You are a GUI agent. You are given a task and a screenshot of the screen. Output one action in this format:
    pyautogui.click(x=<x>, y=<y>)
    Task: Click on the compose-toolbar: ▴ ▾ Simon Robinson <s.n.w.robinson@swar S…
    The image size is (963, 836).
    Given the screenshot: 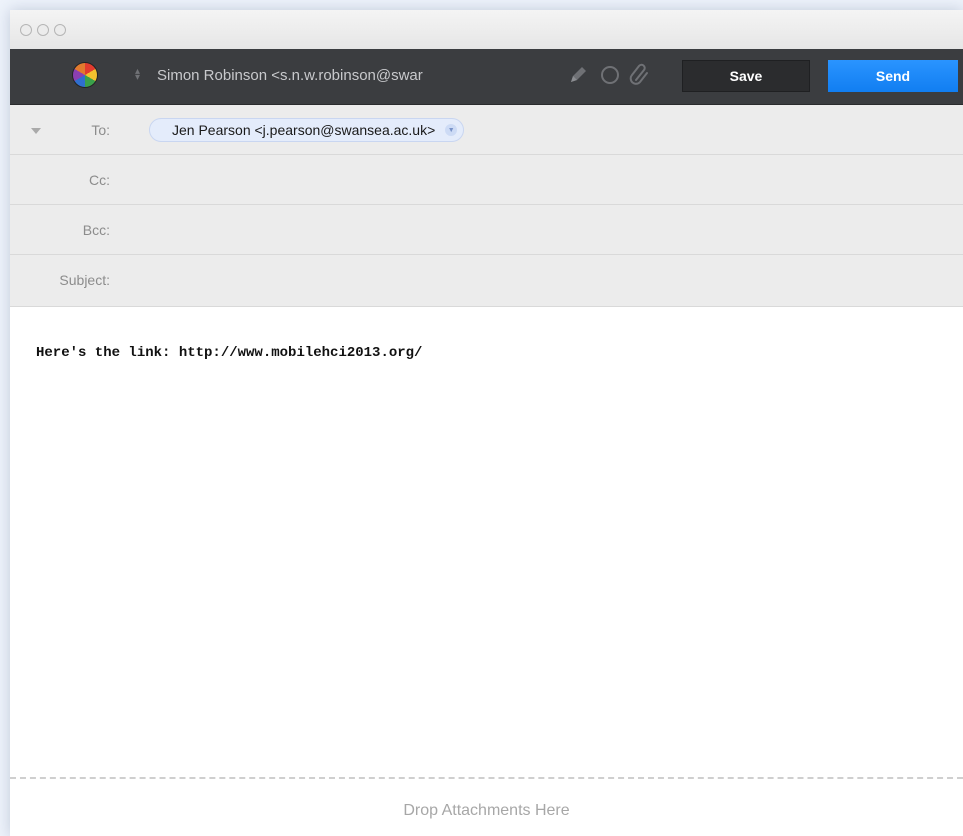 What is the action you would take?
    pyautogui.click(x=486, y=77)
    